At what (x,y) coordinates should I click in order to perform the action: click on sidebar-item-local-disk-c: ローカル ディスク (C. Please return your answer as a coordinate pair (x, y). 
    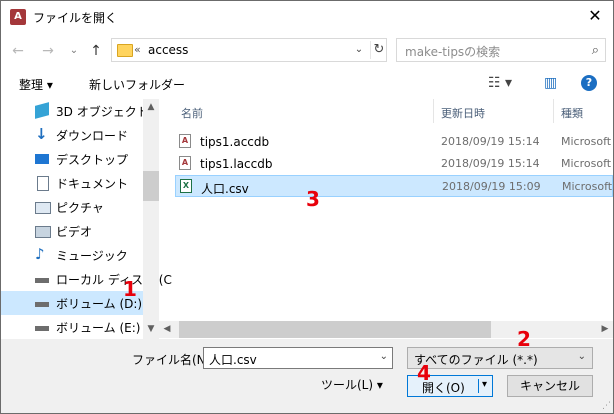
    Looking at the image, I should click on (86, 279).